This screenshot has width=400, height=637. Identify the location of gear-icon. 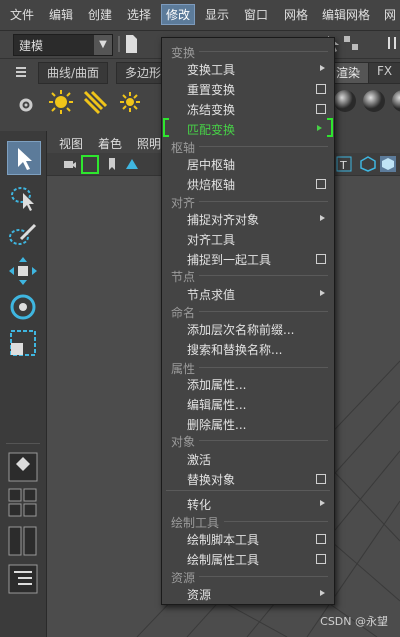
(26, 105).